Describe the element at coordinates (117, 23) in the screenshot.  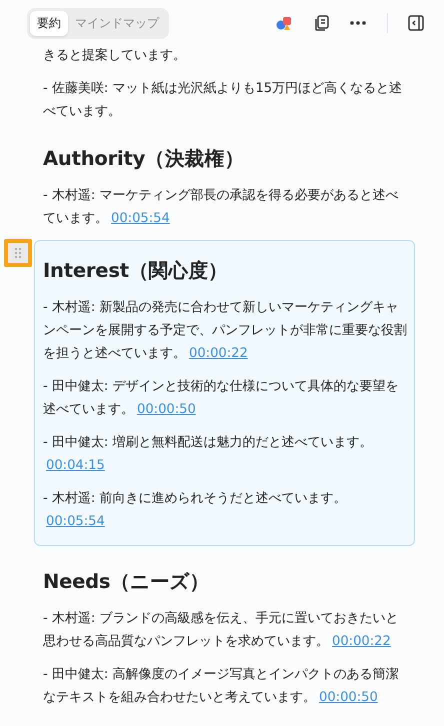
I see `view-tab: マインドマップ` at that location.